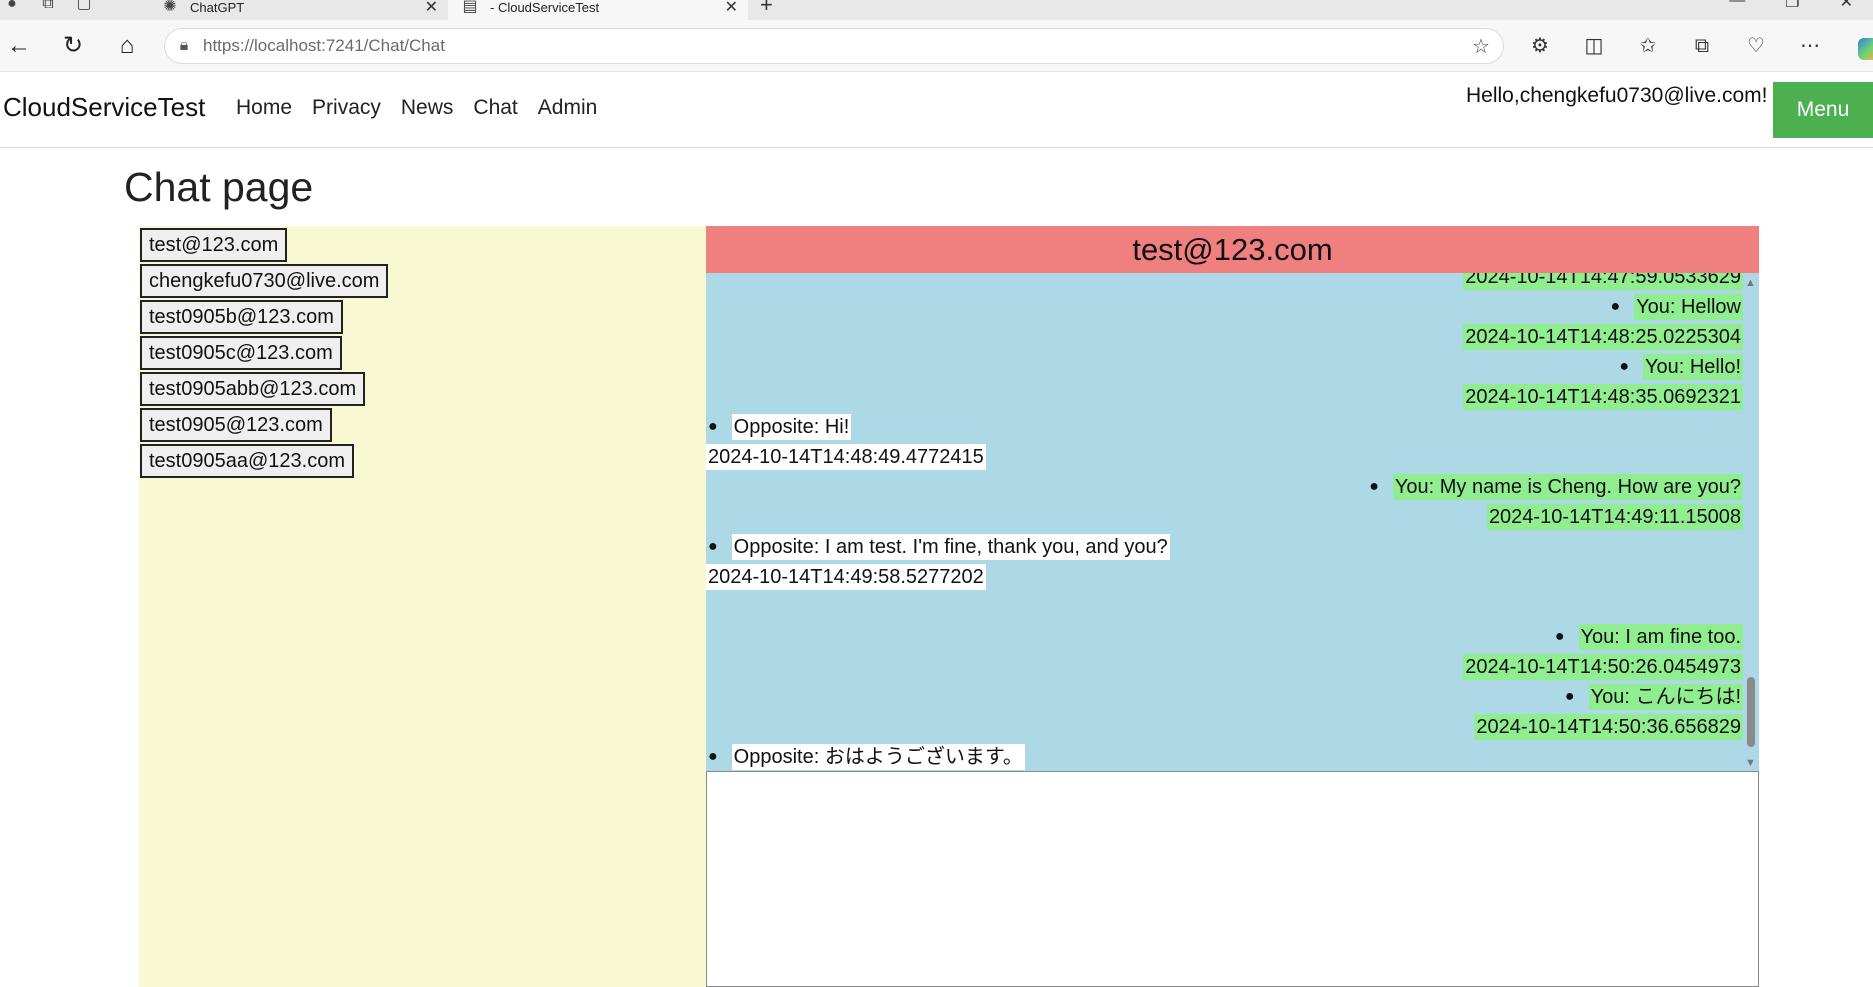 This screenshot has width=1873, height=987. I want to click on message-timestamp: 2024-10-14T14:49:11.15008, so click(1614, 517).